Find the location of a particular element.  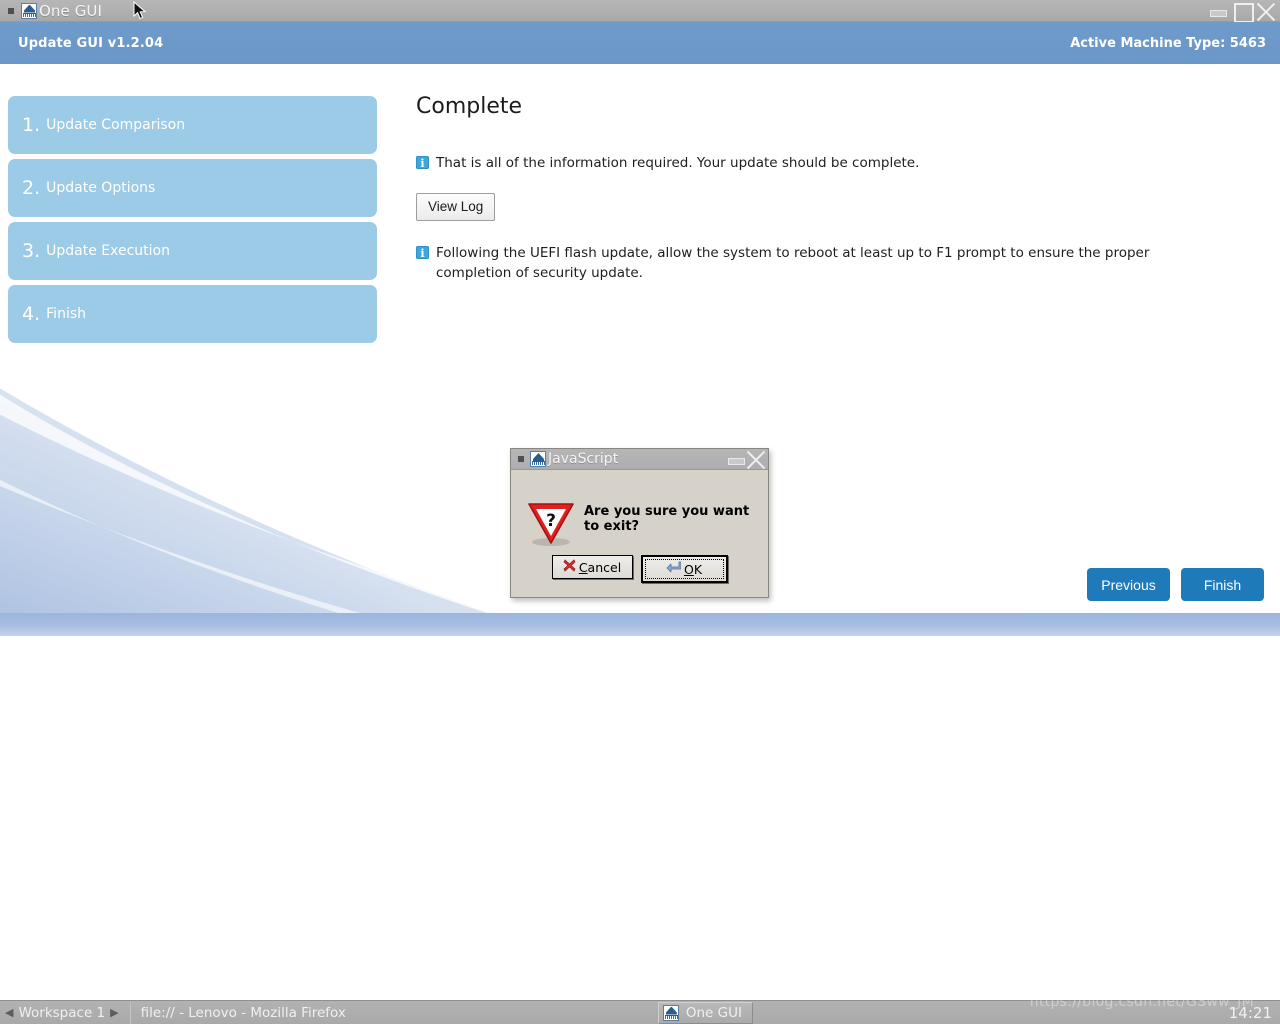

active-machine-type: Active Machine Type: 5463 is located at coordinates (1168, 43).